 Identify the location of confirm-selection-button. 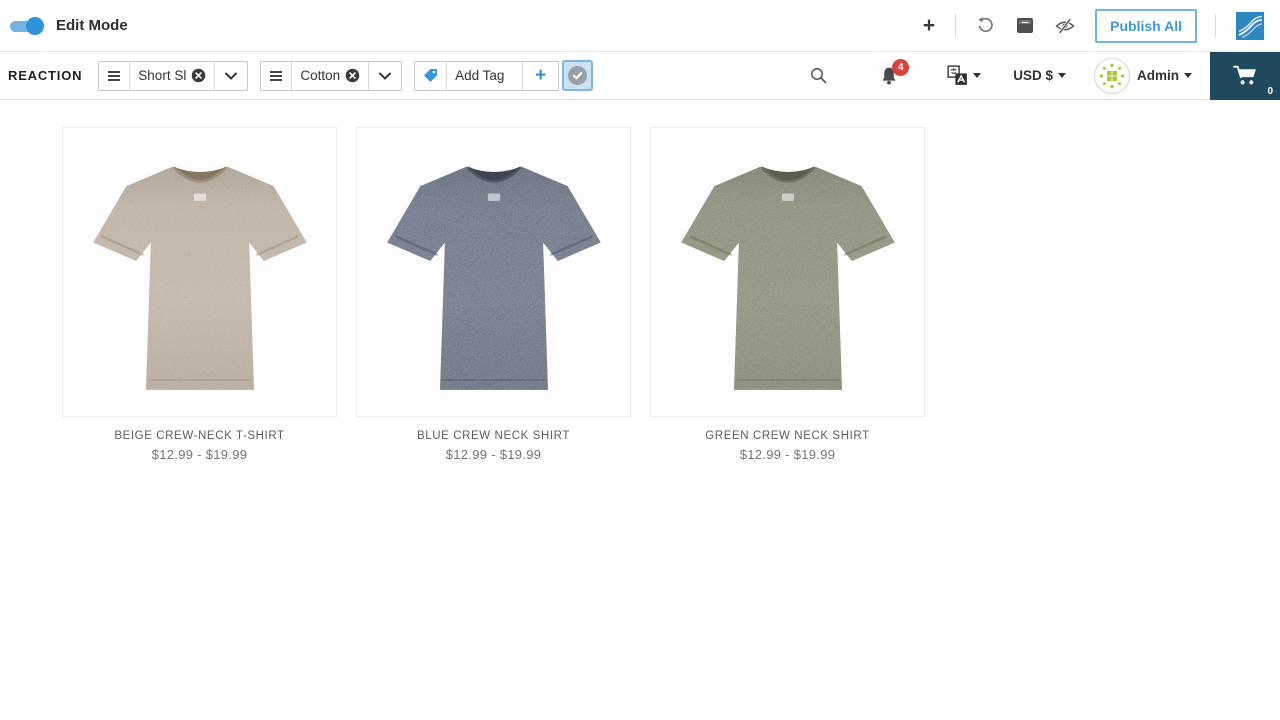
(578, 75).